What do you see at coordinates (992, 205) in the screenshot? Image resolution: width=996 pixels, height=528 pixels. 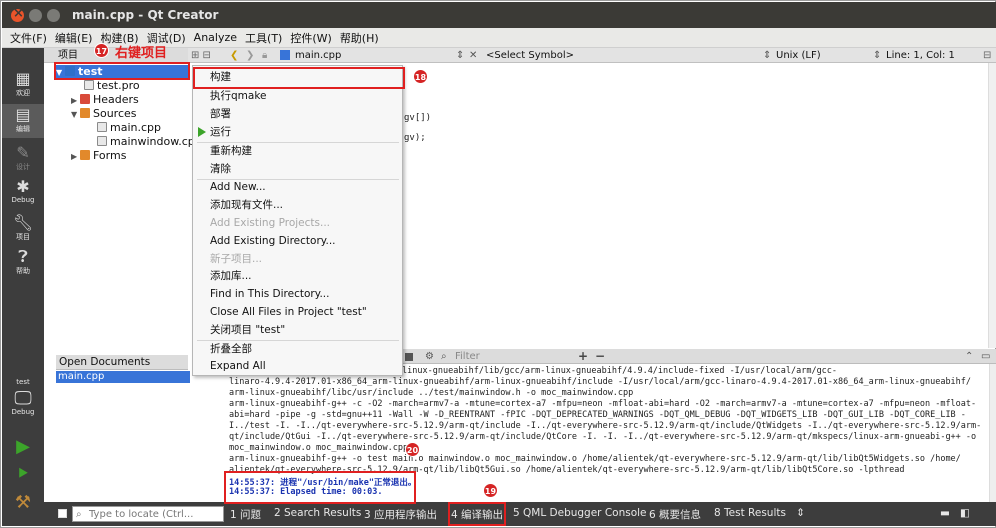 I see `editor-scrollbar` at bounding box center [992, 205].